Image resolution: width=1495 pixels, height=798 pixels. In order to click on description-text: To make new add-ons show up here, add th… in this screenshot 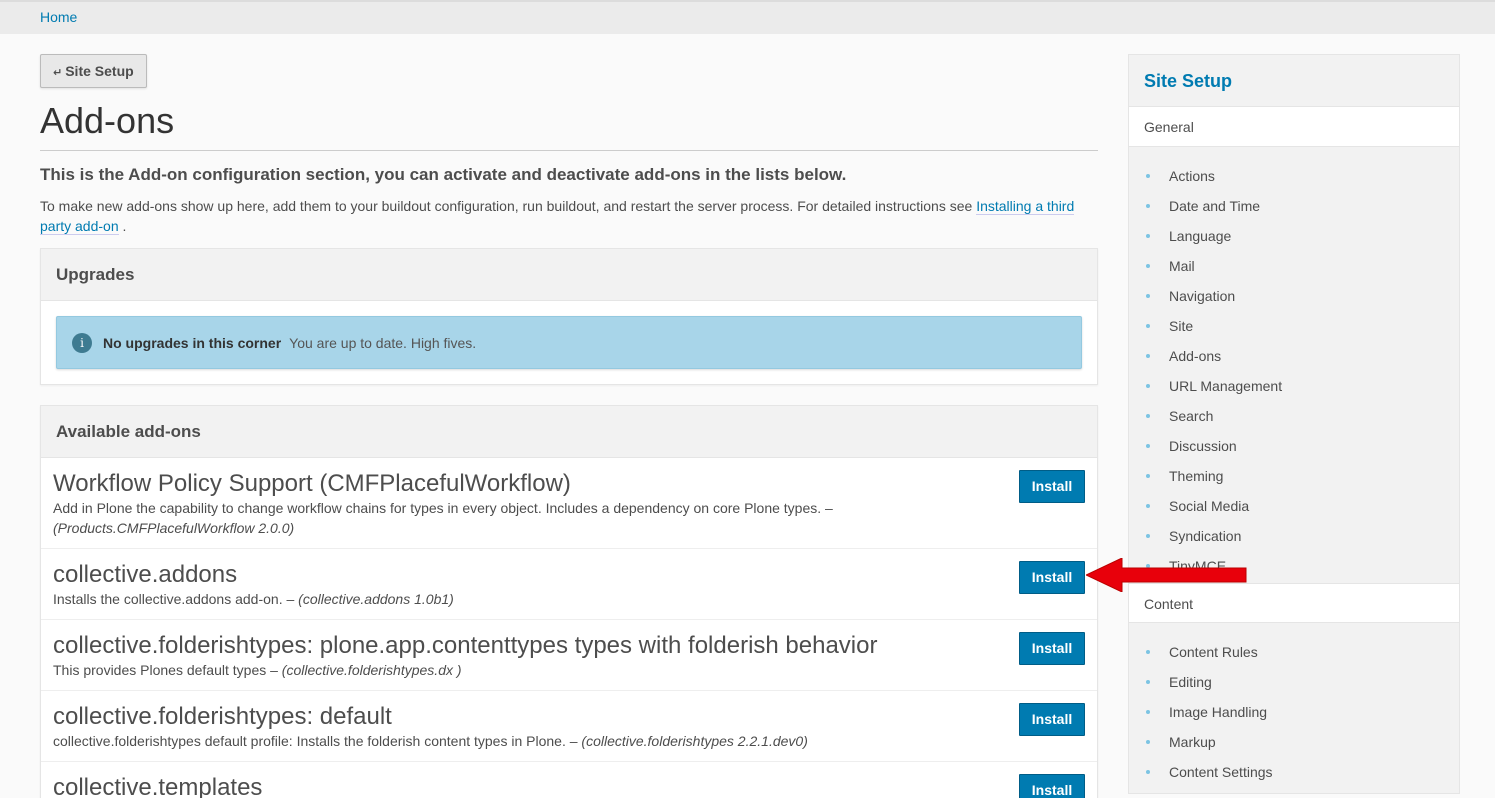, I will do `click(508, 206)`.